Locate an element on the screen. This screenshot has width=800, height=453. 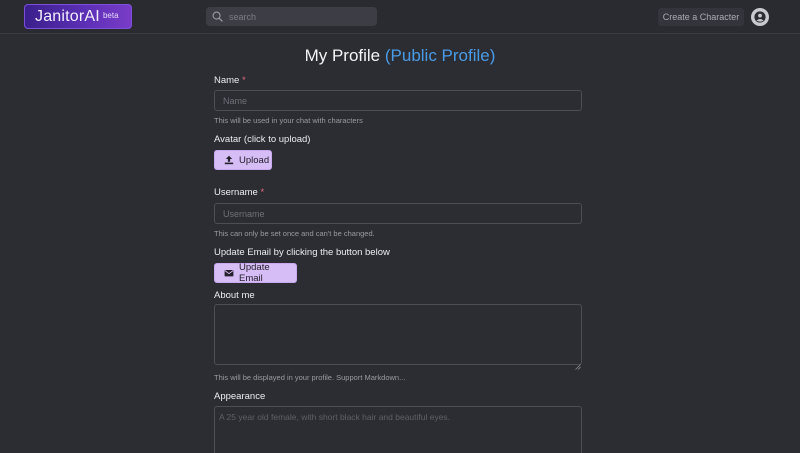
top-navbar: JanitorAI beta Create a Character is located at coordinates (400, 17).